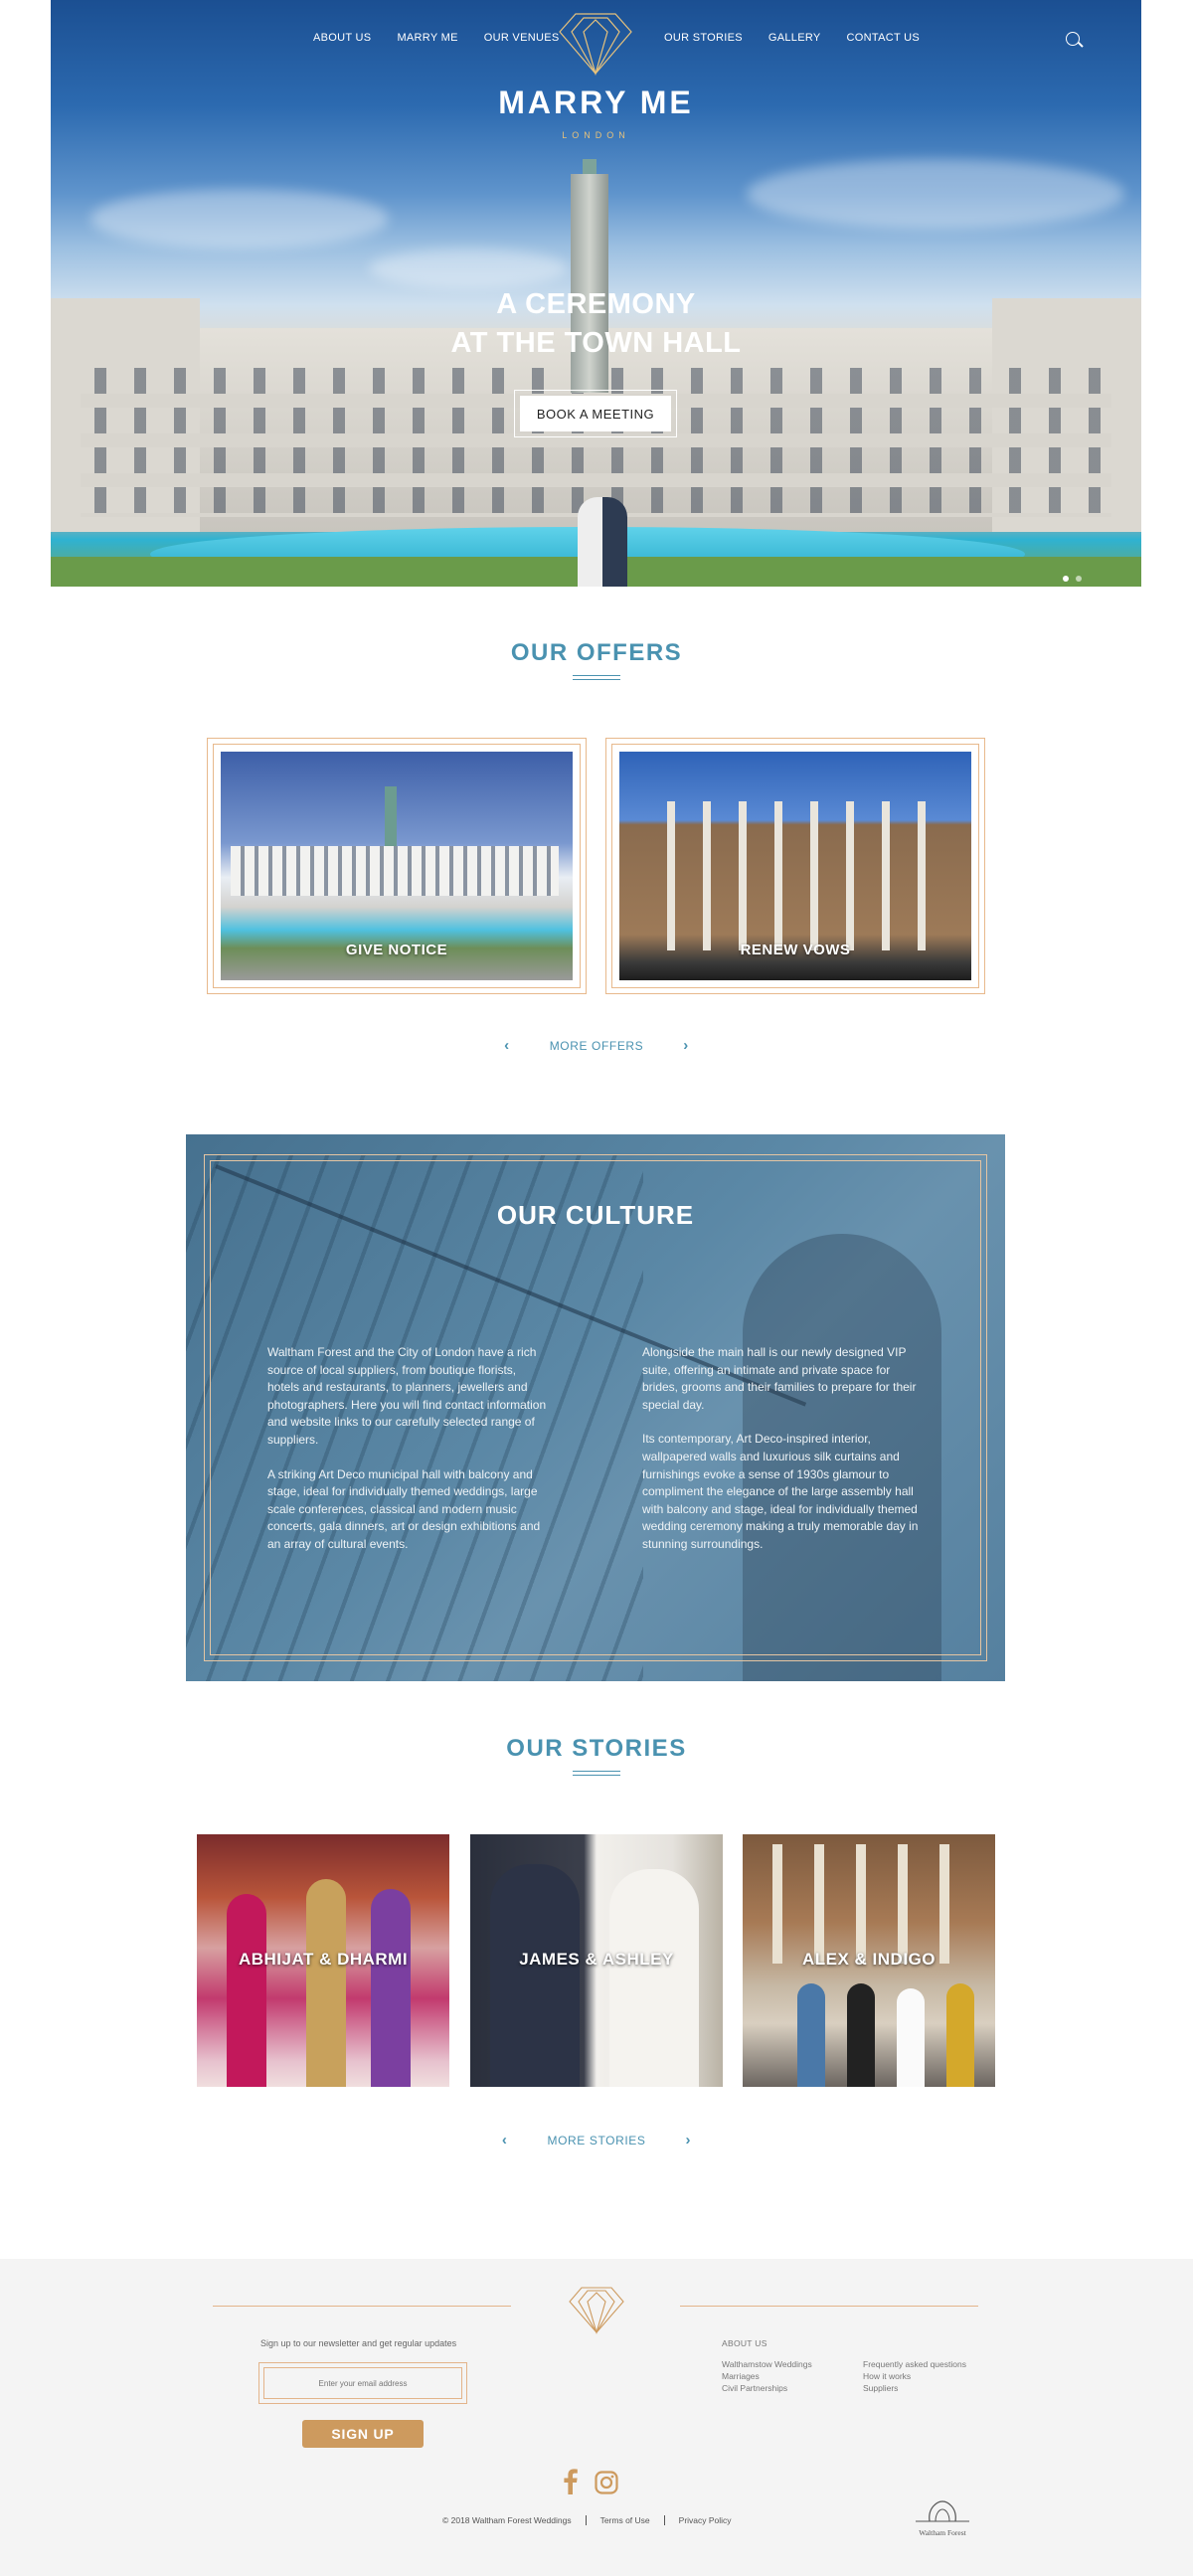 The height and width of the screenshot is (2576, 1193). Describe the element at coordinates (522, 38) in the screenshot. I see `nav-our-venues: OUR VENUES` at that location.